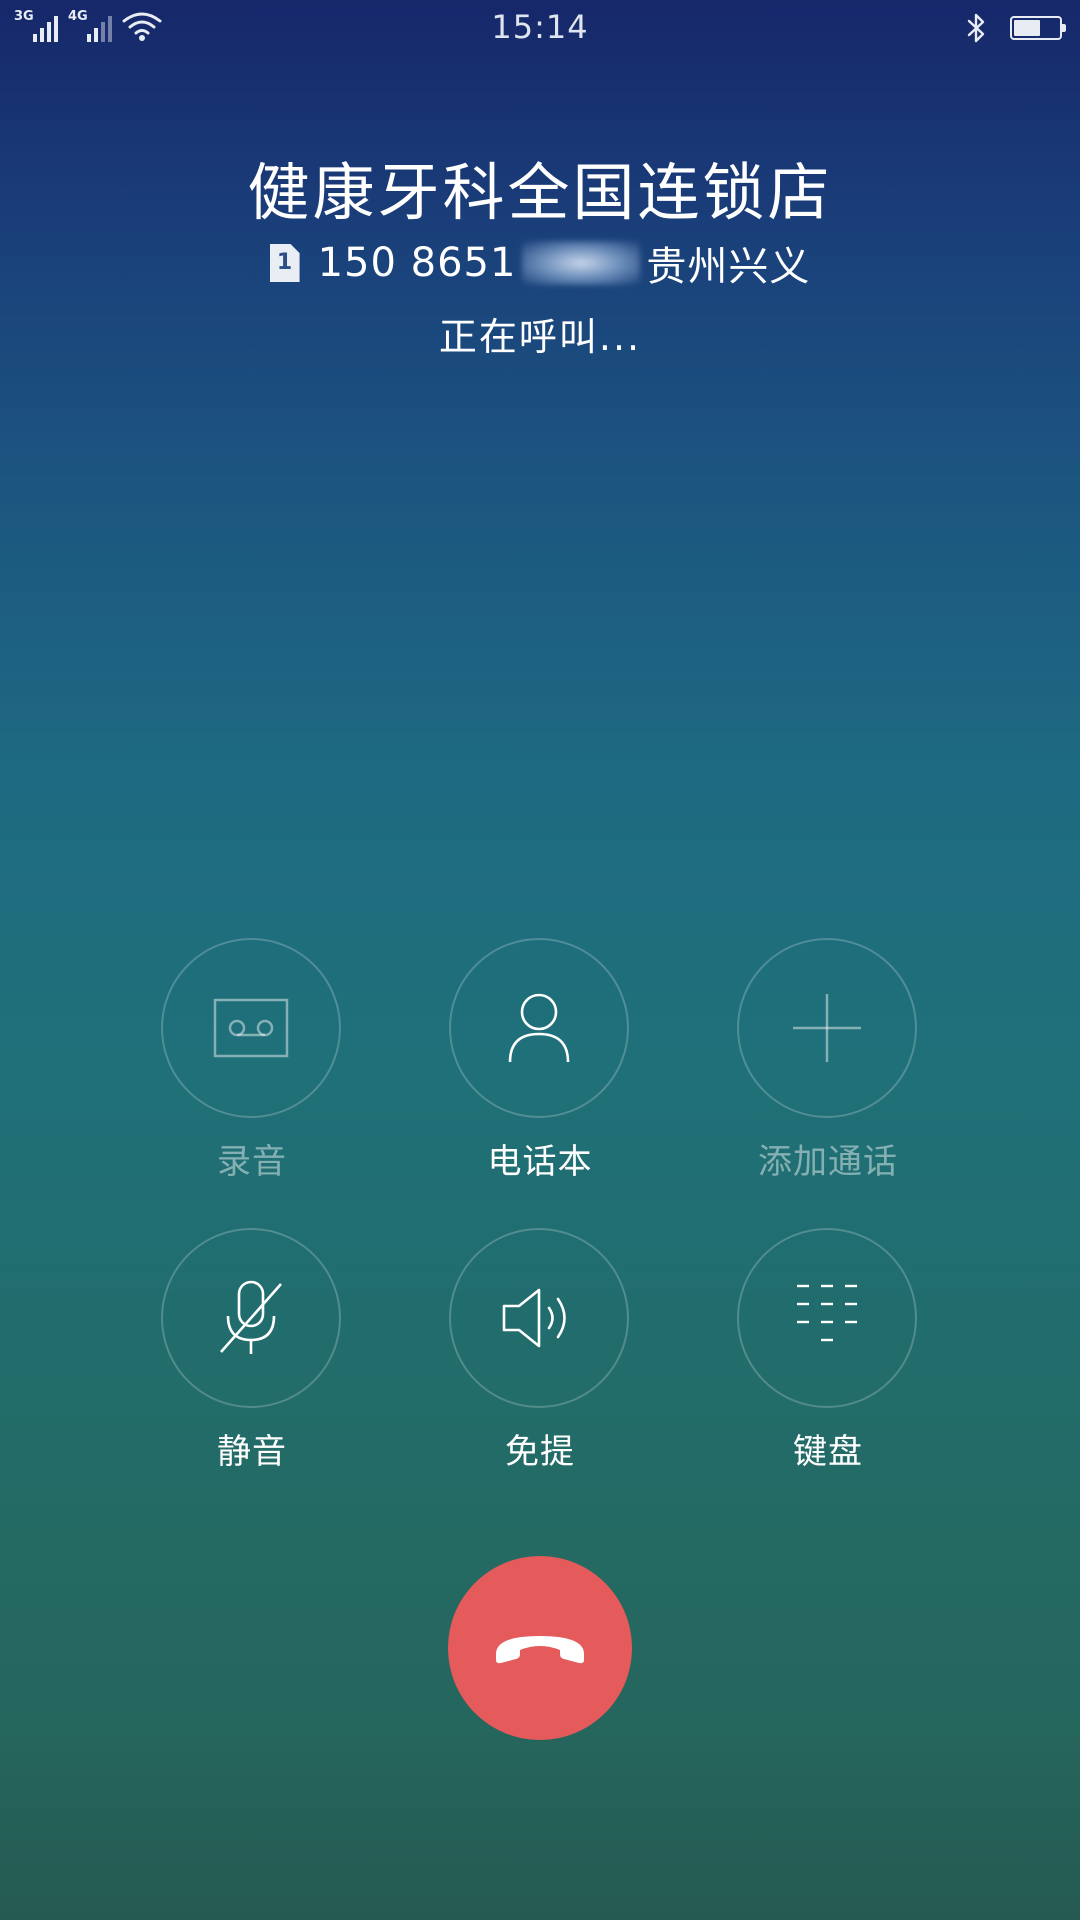 The height and width of the screenshot is (1920, 1080). What do you see at coordinates (534, 1318) in the screenshot?
I see `speaker-icon` at bounding box center [534, 1318].